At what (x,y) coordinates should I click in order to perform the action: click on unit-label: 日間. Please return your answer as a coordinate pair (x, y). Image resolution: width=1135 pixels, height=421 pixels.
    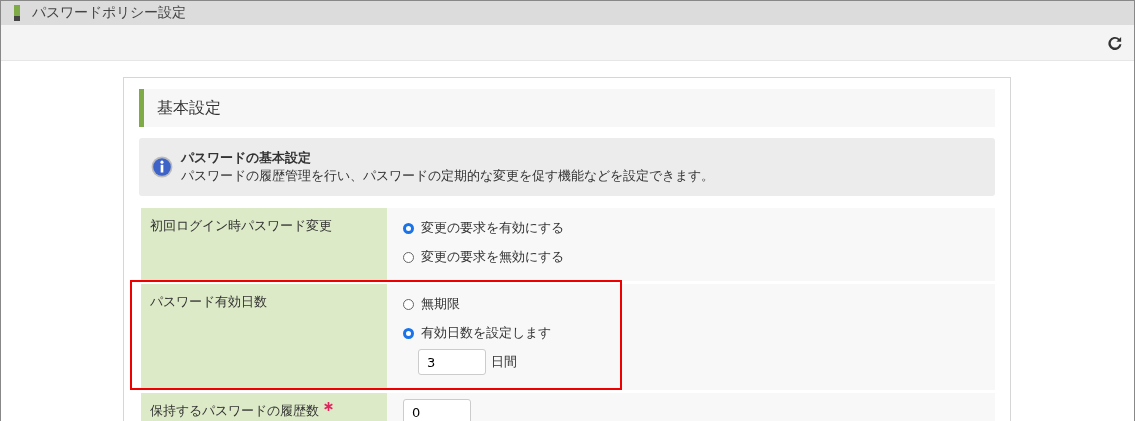
    Looking at the image, I should click on (504, 362).